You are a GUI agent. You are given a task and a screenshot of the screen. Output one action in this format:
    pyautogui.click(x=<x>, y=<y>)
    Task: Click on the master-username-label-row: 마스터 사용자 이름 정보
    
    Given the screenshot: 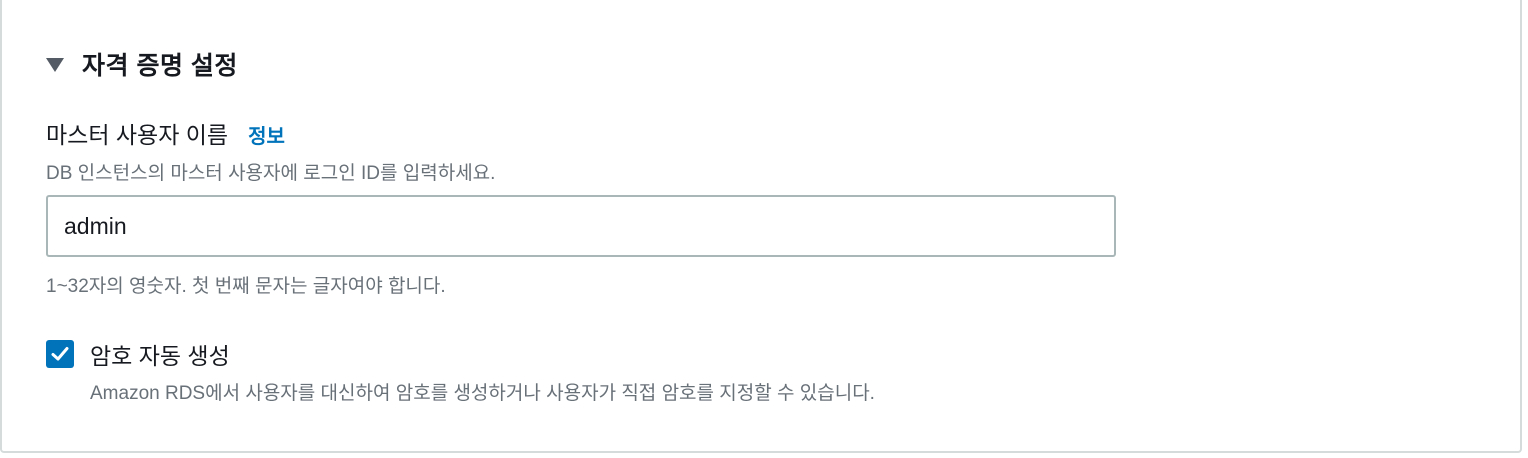 What is the action you would take?
    pyautogui.click(x=165, y=133)
    